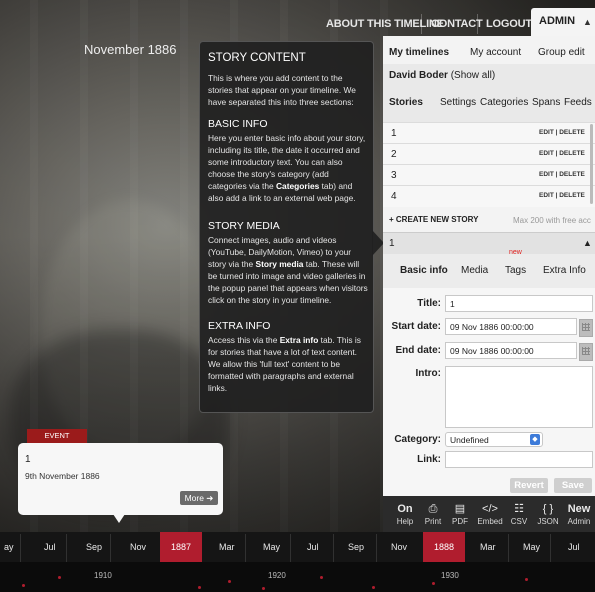 Image resolution: width=595 pixels, height=592 pixels. Describe the element at coordinates (489, 154) in the screenshot. I see `story-row: 2 EDIT | DELETE` at that location.